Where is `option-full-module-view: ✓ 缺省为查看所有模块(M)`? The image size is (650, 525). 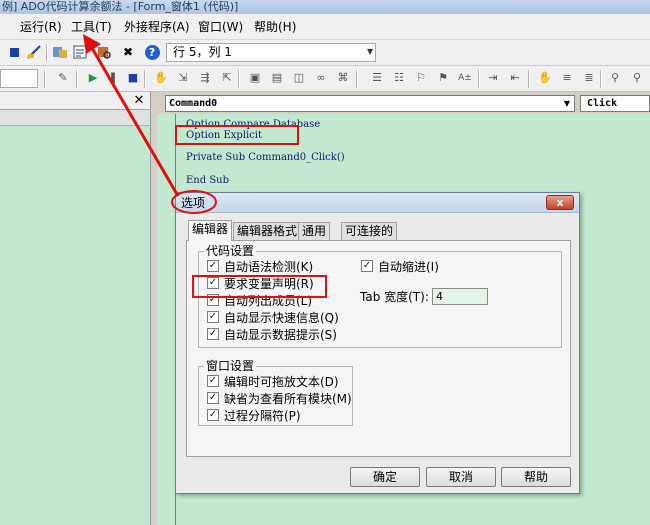
option-full-module-view: ✓ 缺省为查看所有模块(M) is located at coordinates (279, 398).